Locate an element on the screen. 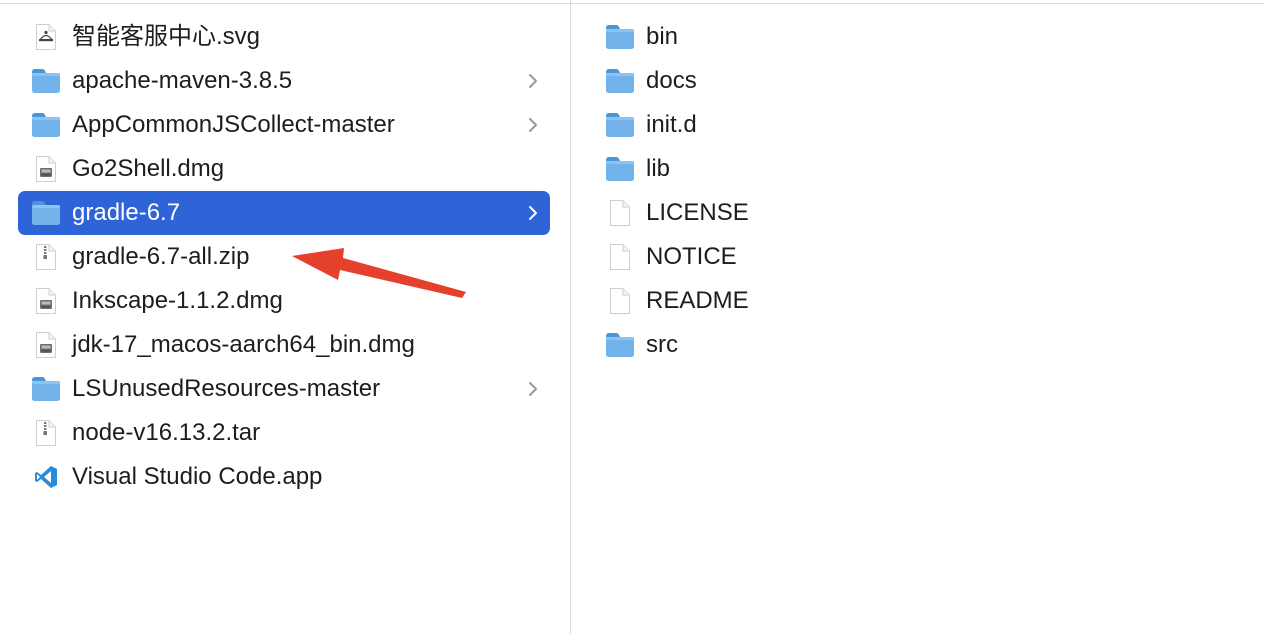  file-item-label: node-v16.13.2.tar is located at coordinates (166, 432).